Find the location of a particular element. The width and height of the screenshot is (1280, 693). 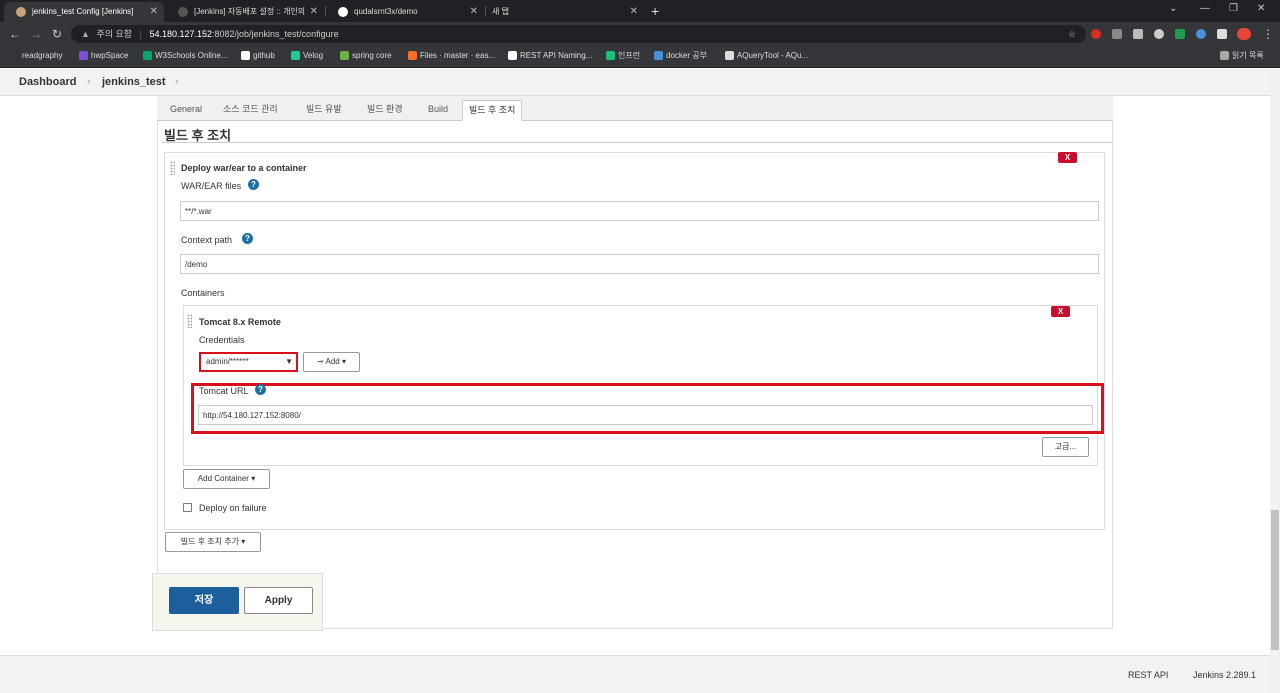

bookmark-star-icon: ☆ is located at coordinates (1072, 34).